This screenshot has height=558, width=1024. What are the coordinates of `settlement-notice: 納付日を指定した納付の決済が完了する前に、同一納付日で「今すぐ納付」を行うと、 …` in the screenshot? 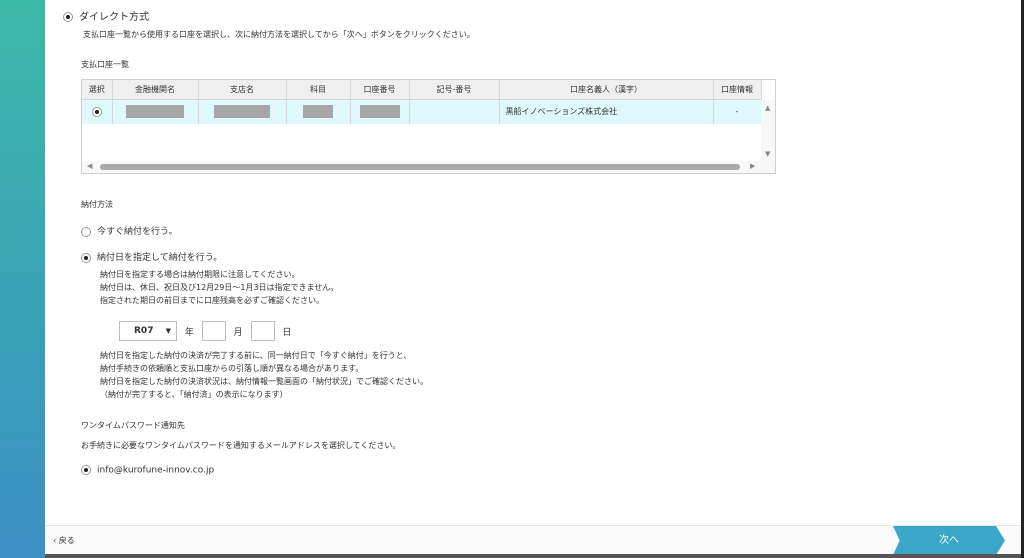 It's located at (264, 375).